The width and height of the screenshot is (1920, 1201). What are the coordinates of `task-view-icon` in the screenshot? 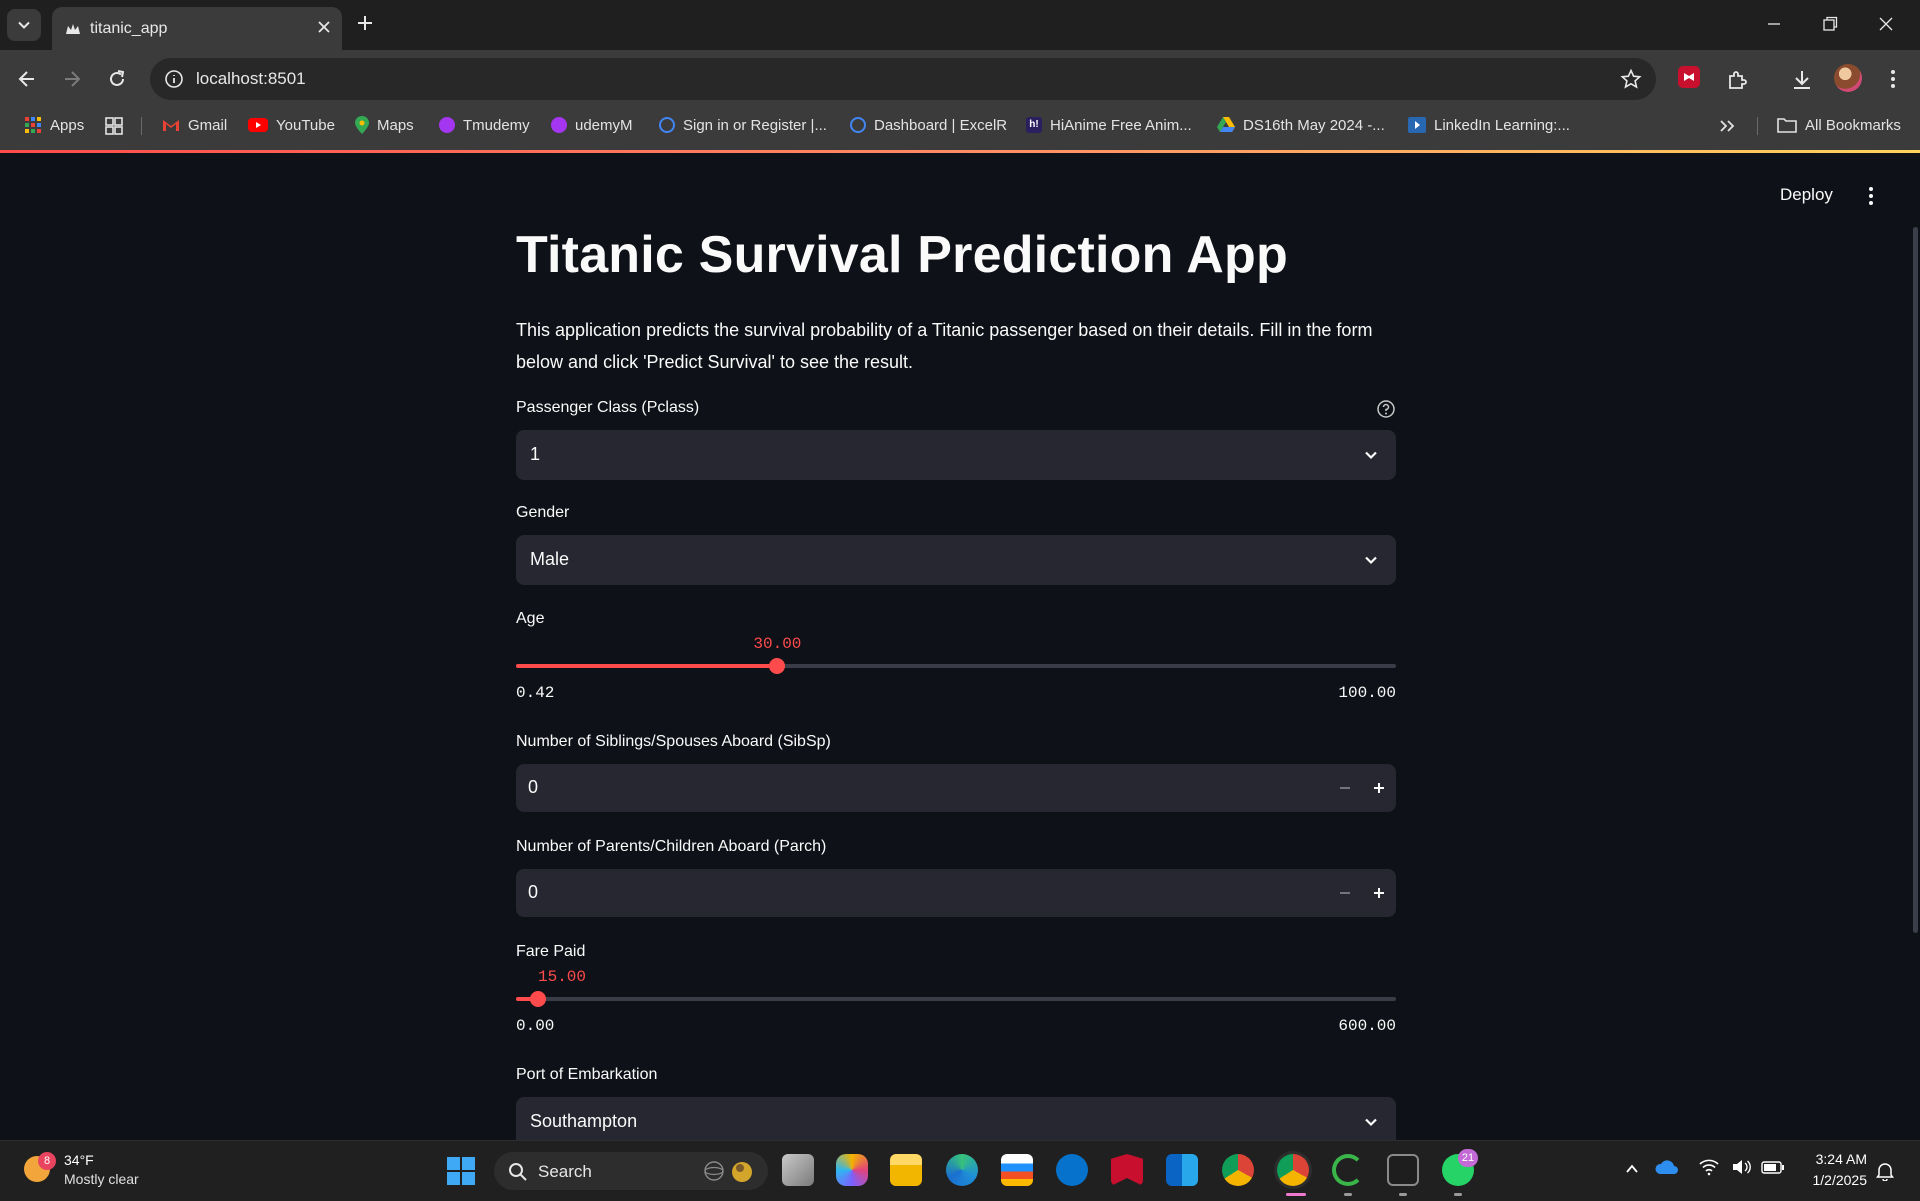 It's located at (798, 1170).